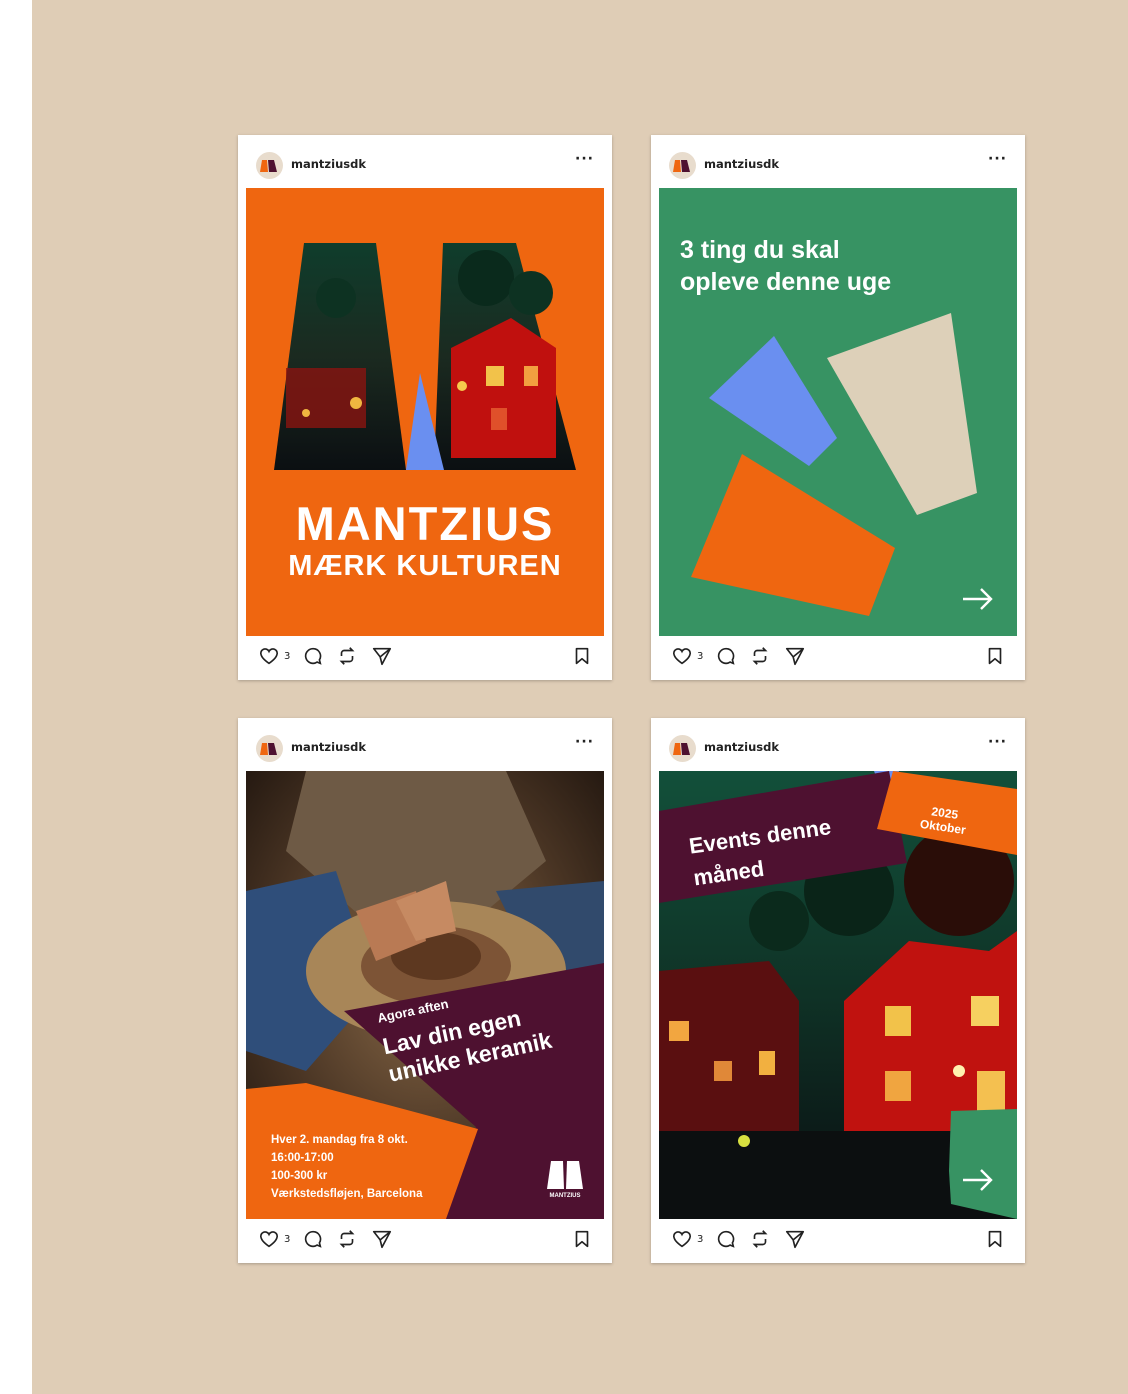  Describe the element at coordinates (339, 1140) in the screenshot. I see `event-schedule: Hver 2. mandag fra 8 okt.` at that location.